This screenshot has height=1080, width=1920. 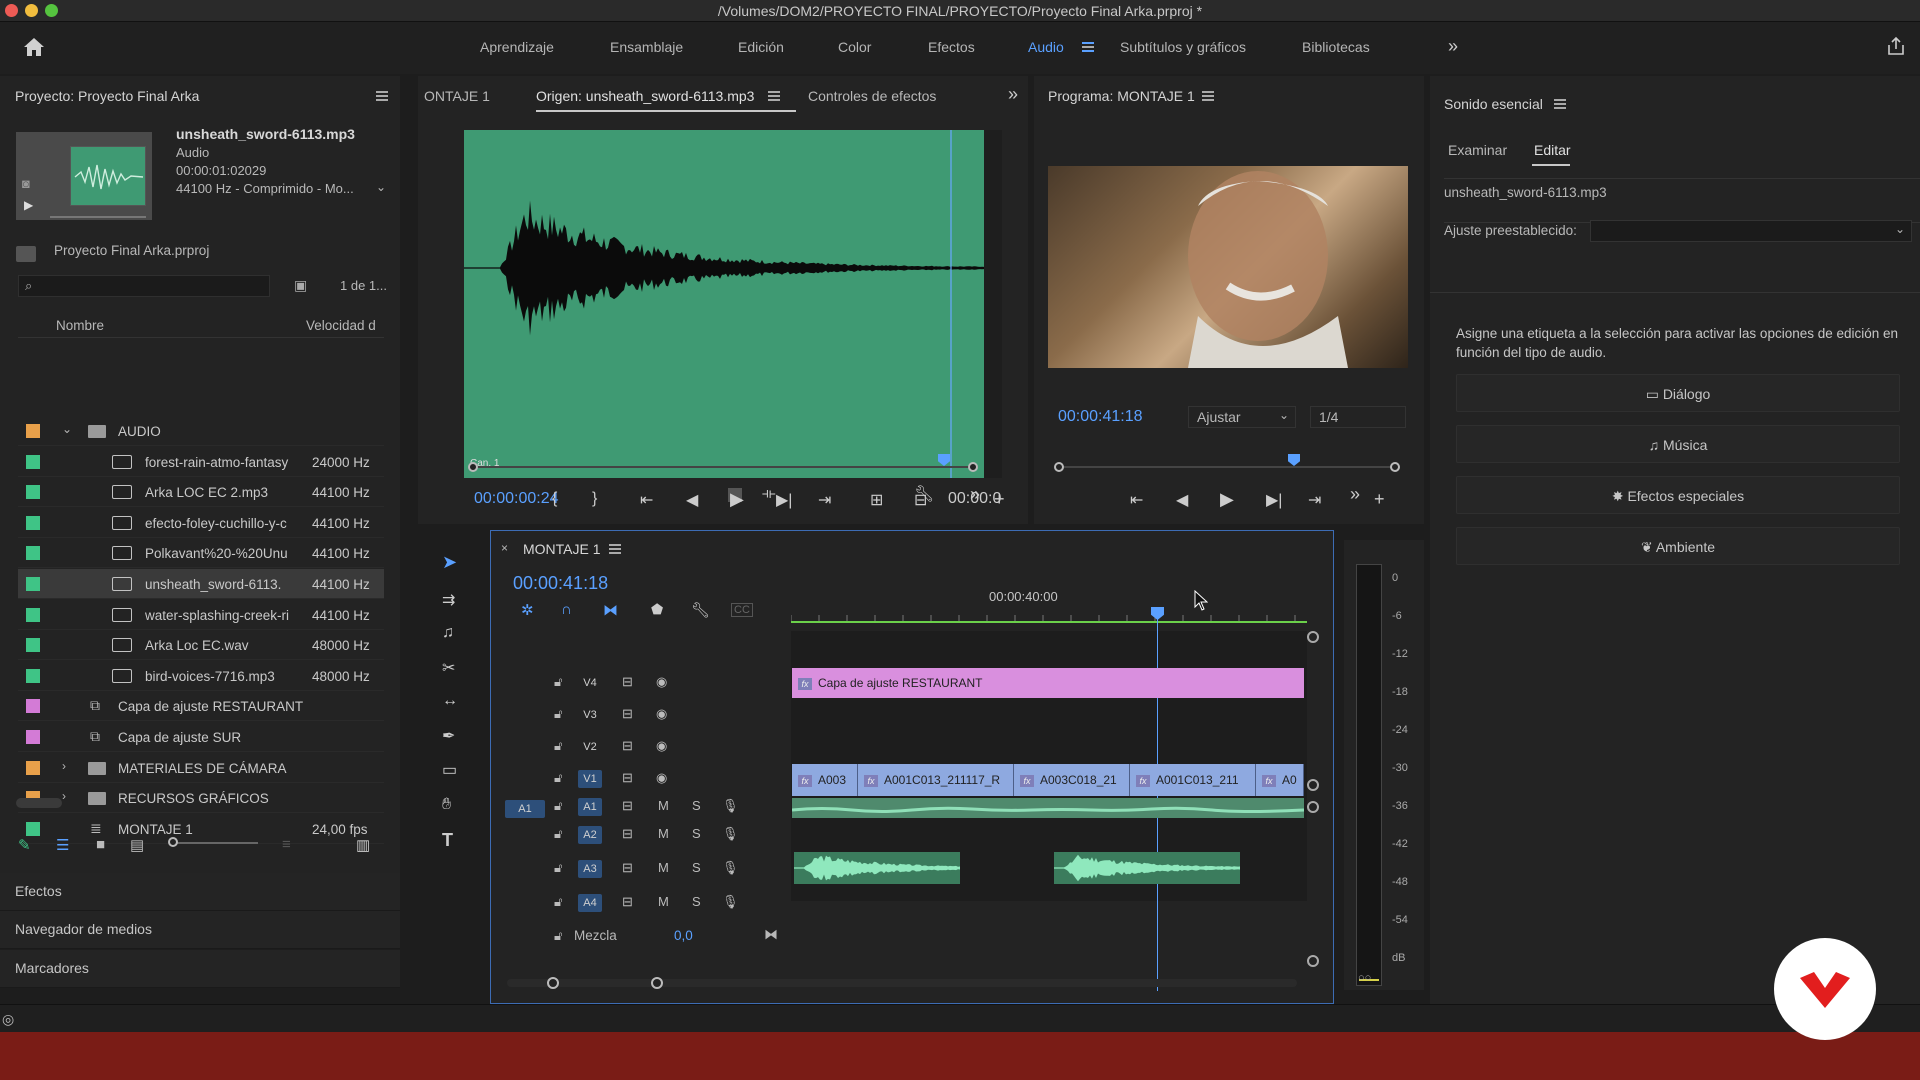 I want to click on track-select-icon: ⇉, so click(x=448, y=600).